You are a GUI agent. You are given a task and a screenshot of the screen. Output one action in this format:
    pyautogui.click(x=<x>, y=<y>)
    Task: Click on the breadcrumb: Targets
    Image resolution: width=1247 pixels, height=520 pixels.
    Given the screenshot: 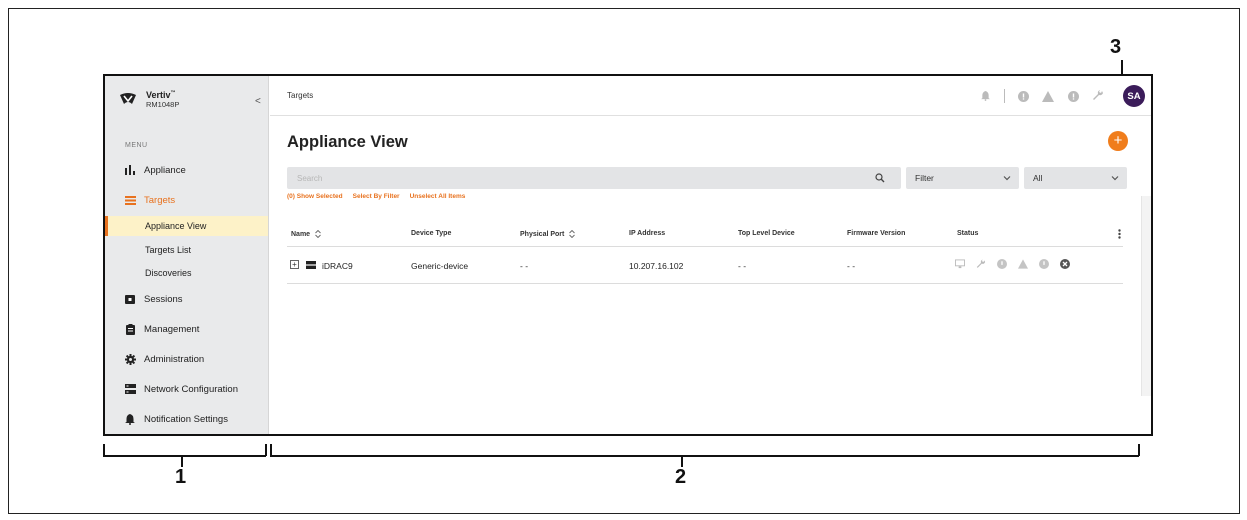 What is the action you would take?
    pyautogui.click(x=300, y=95)
    